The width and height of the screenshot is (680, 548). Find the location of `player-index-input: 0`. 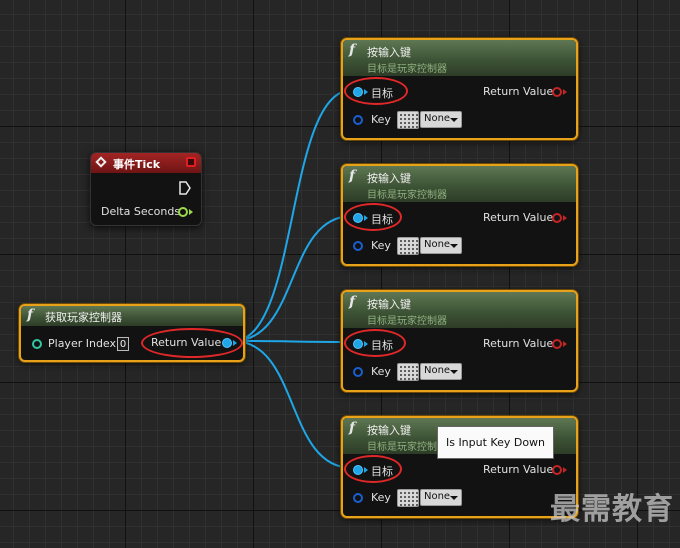

player-index-input: 0 is located at coordinates (123, 344).